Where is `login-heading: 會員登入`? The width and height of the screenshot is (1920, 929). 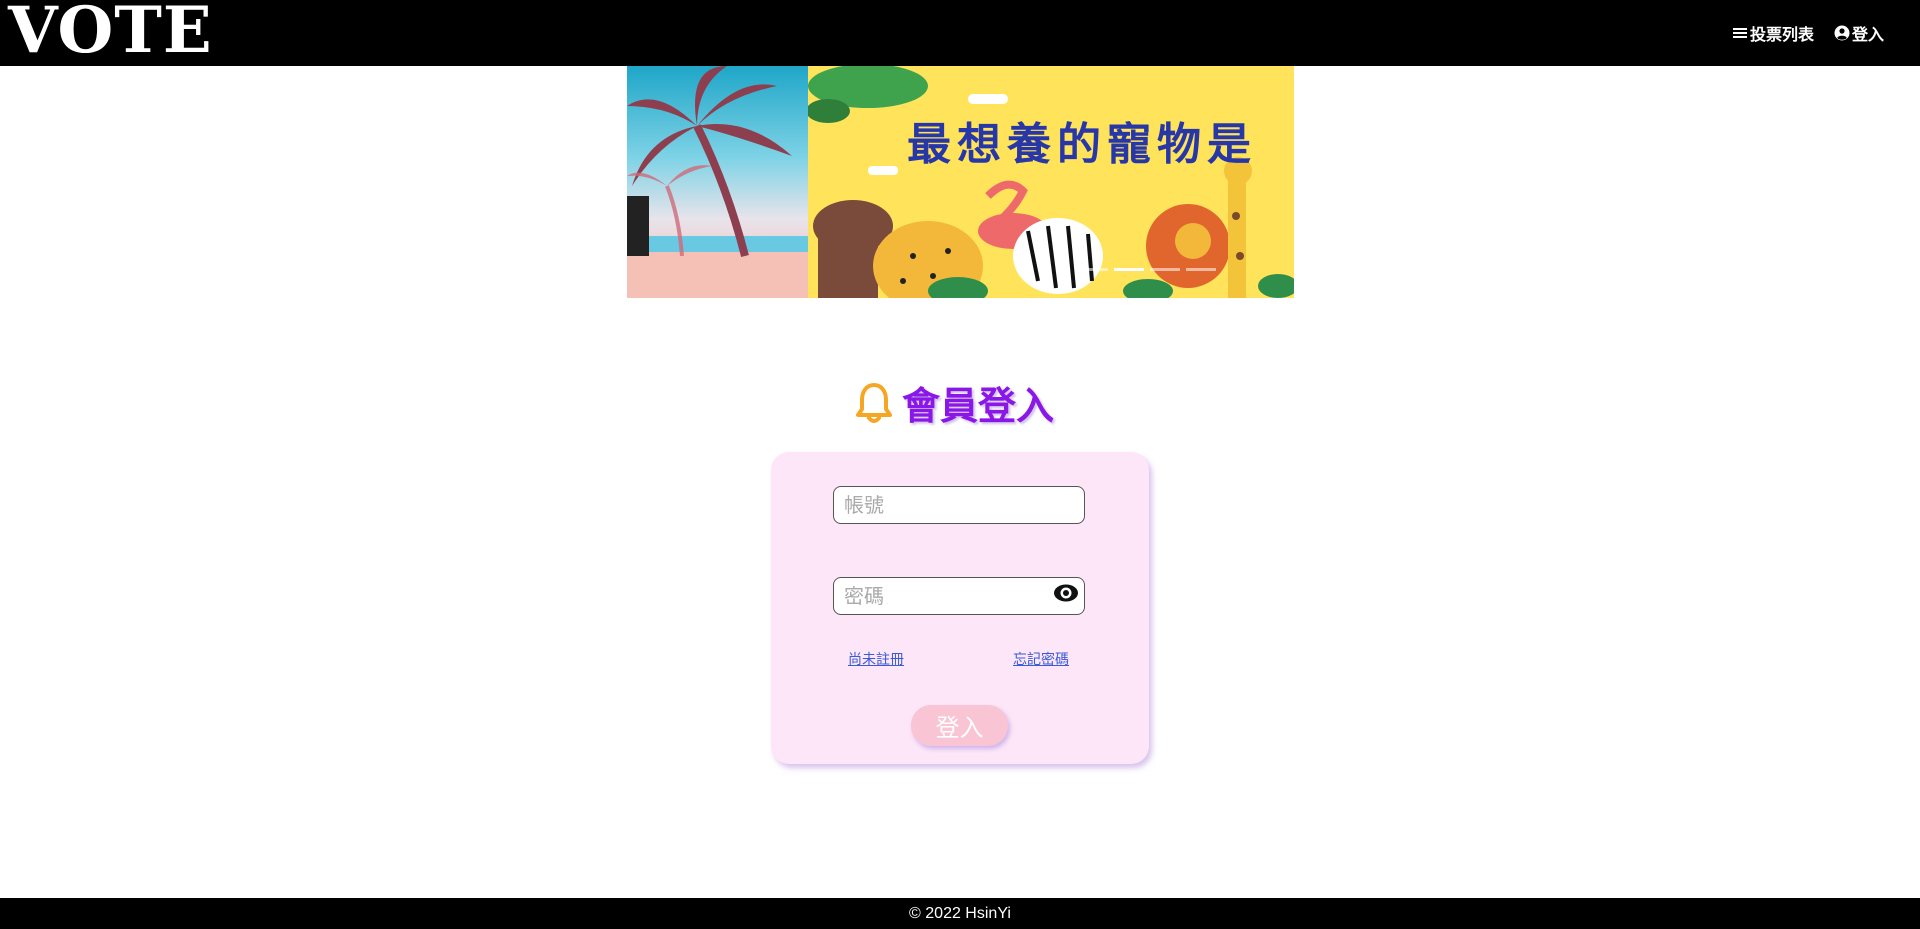
login-heading: 會員登入 is located at coordinates (955, 402).